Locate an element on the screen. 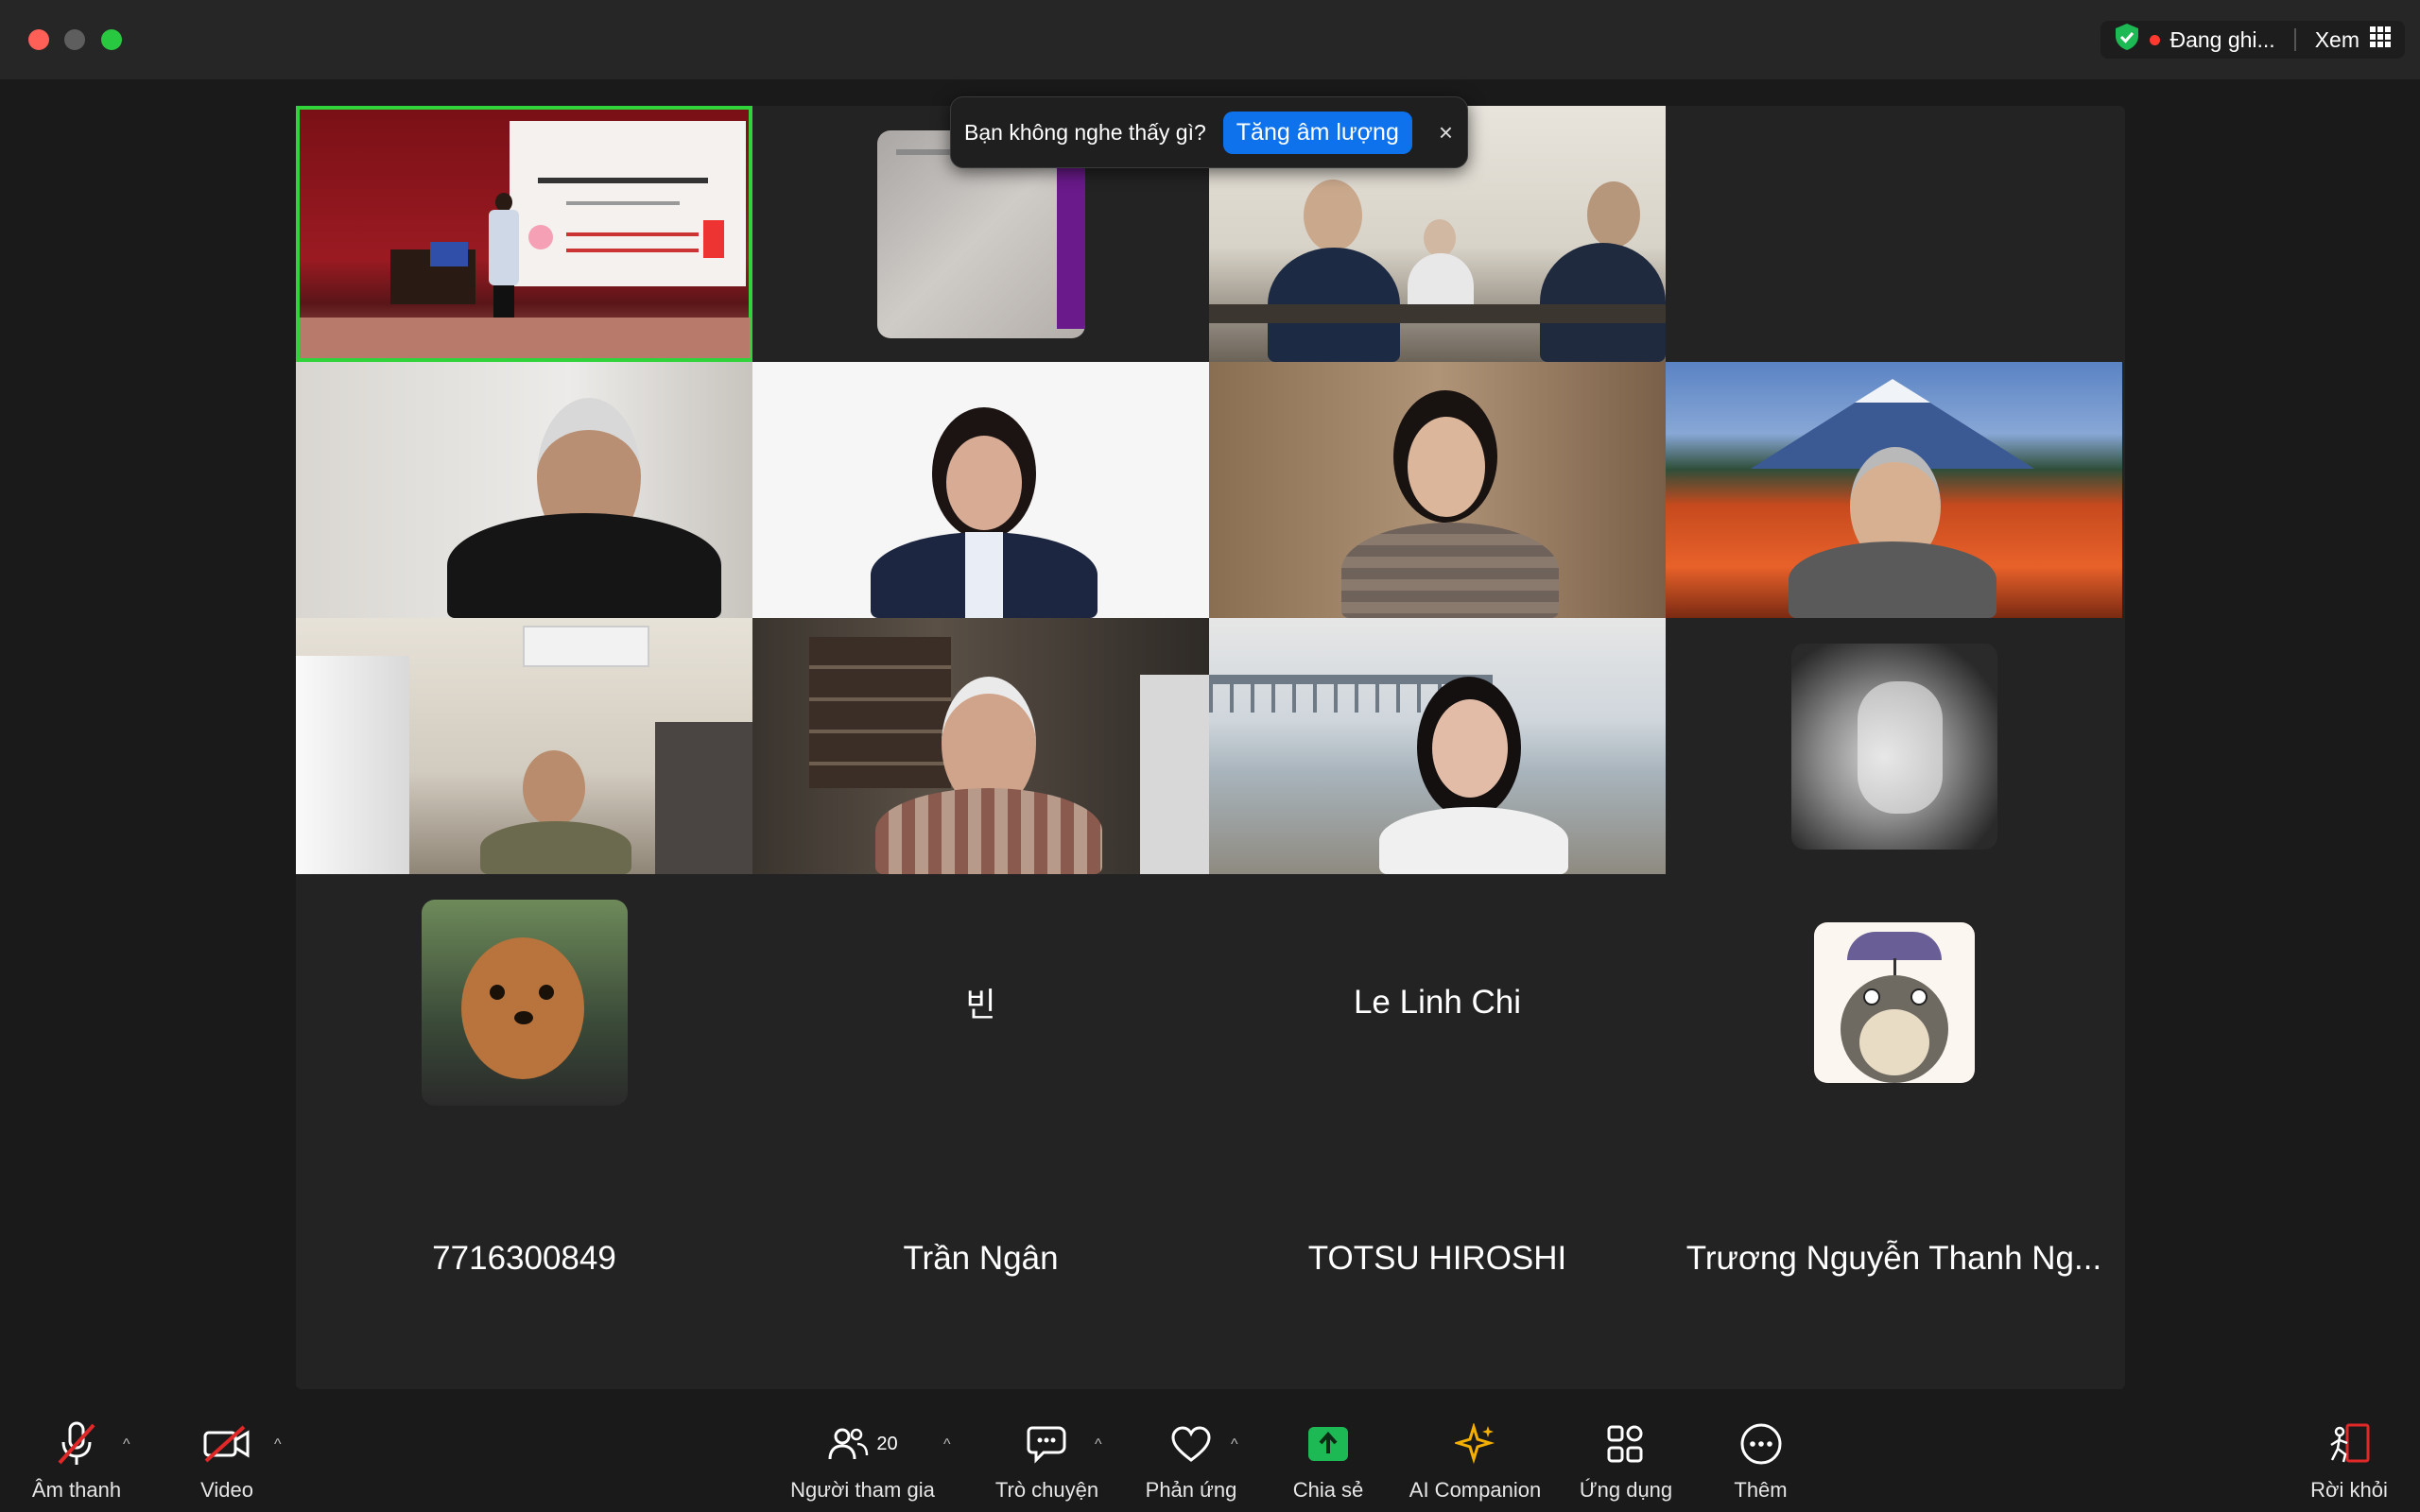 This screenshot has width=2420, height=1512. apps-icon is located at coordinates (1625, 1444).